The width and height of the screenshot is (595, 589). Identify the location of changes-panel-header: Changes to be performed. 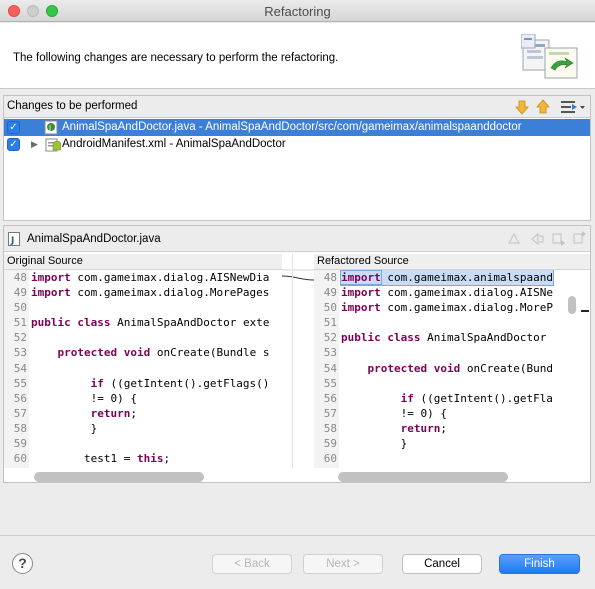
(297, 107).